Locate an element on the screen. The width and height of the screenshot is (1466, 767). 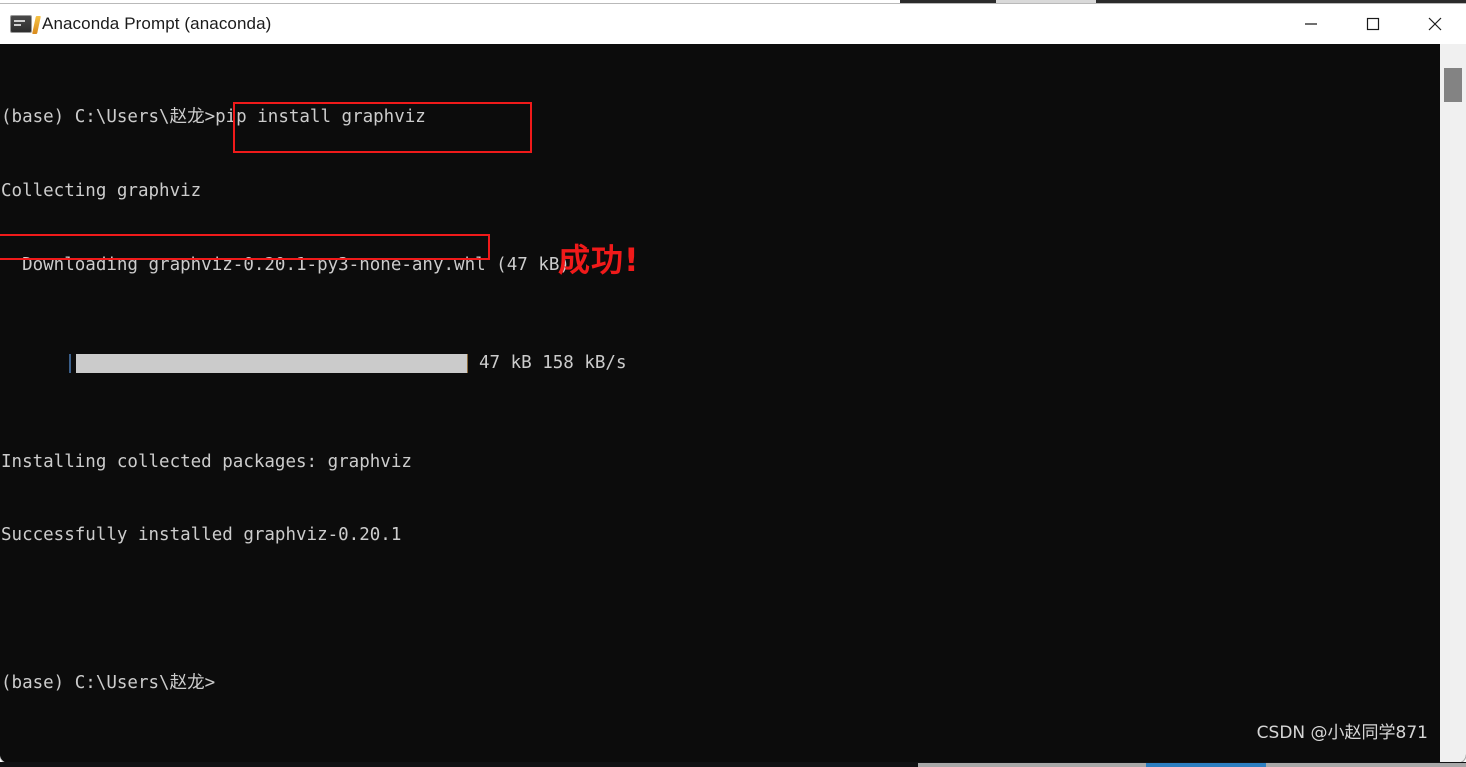
close-button is located at coordinates (1435, 24).